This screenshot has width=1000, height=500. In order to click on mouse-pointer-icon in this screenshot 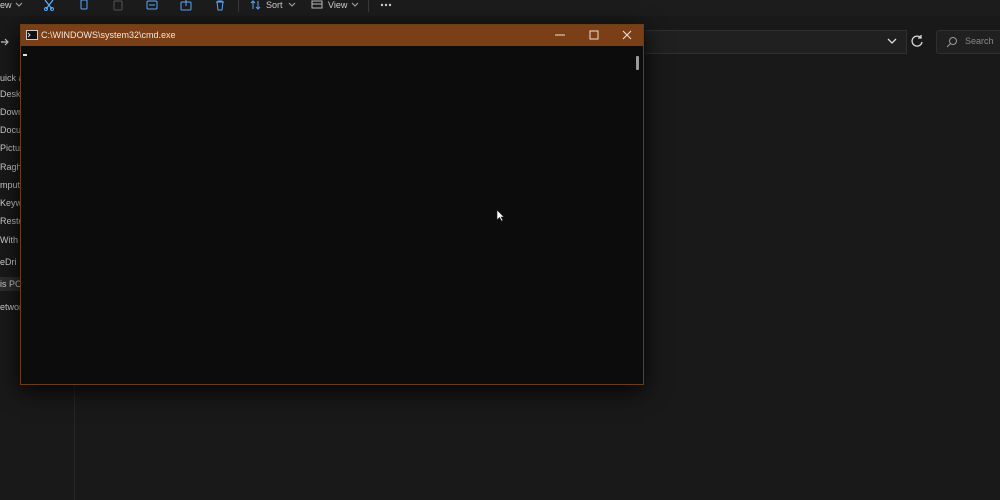, I will do `click(500, 215)`.